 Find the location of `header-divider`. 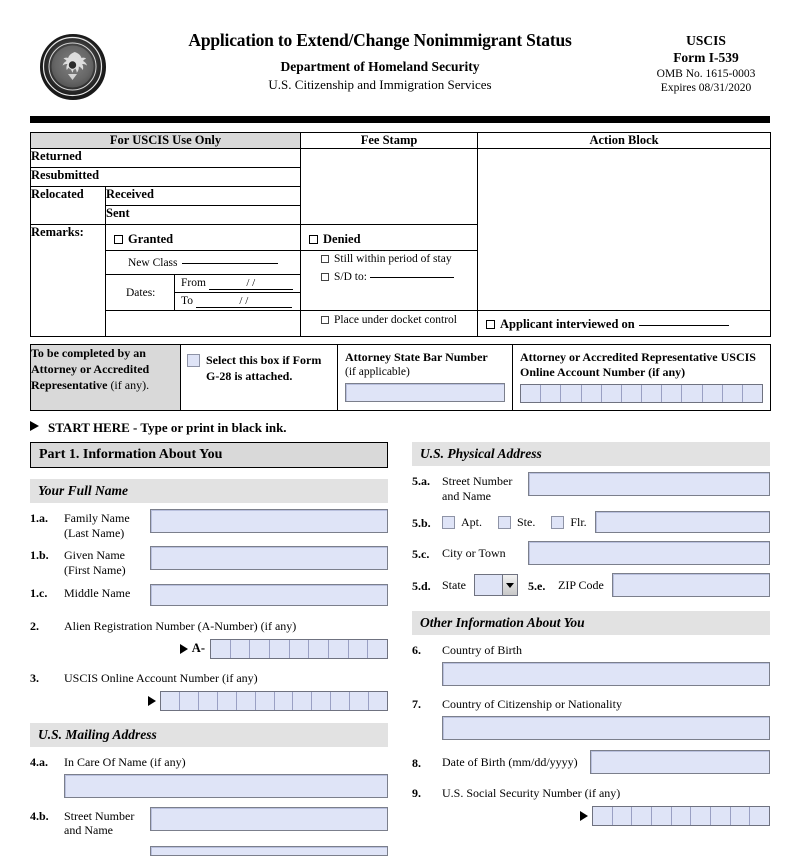

header-divider is located at coordinates (400, 119).